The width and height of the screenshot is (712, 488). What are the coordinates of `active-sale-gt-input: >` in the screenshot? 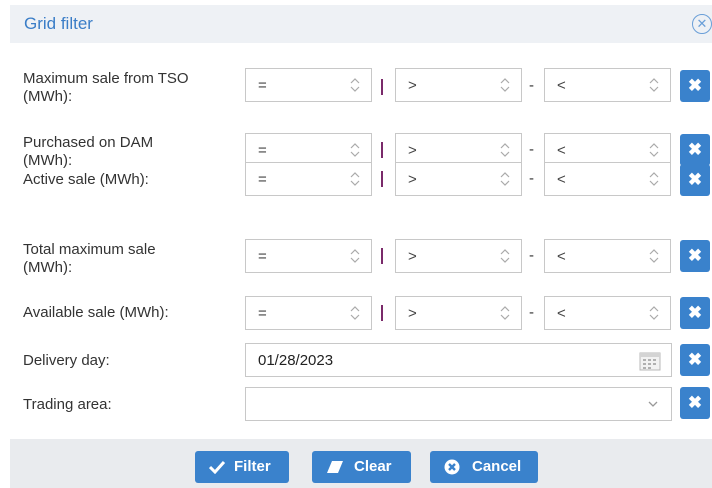 It's located at (458, 179).